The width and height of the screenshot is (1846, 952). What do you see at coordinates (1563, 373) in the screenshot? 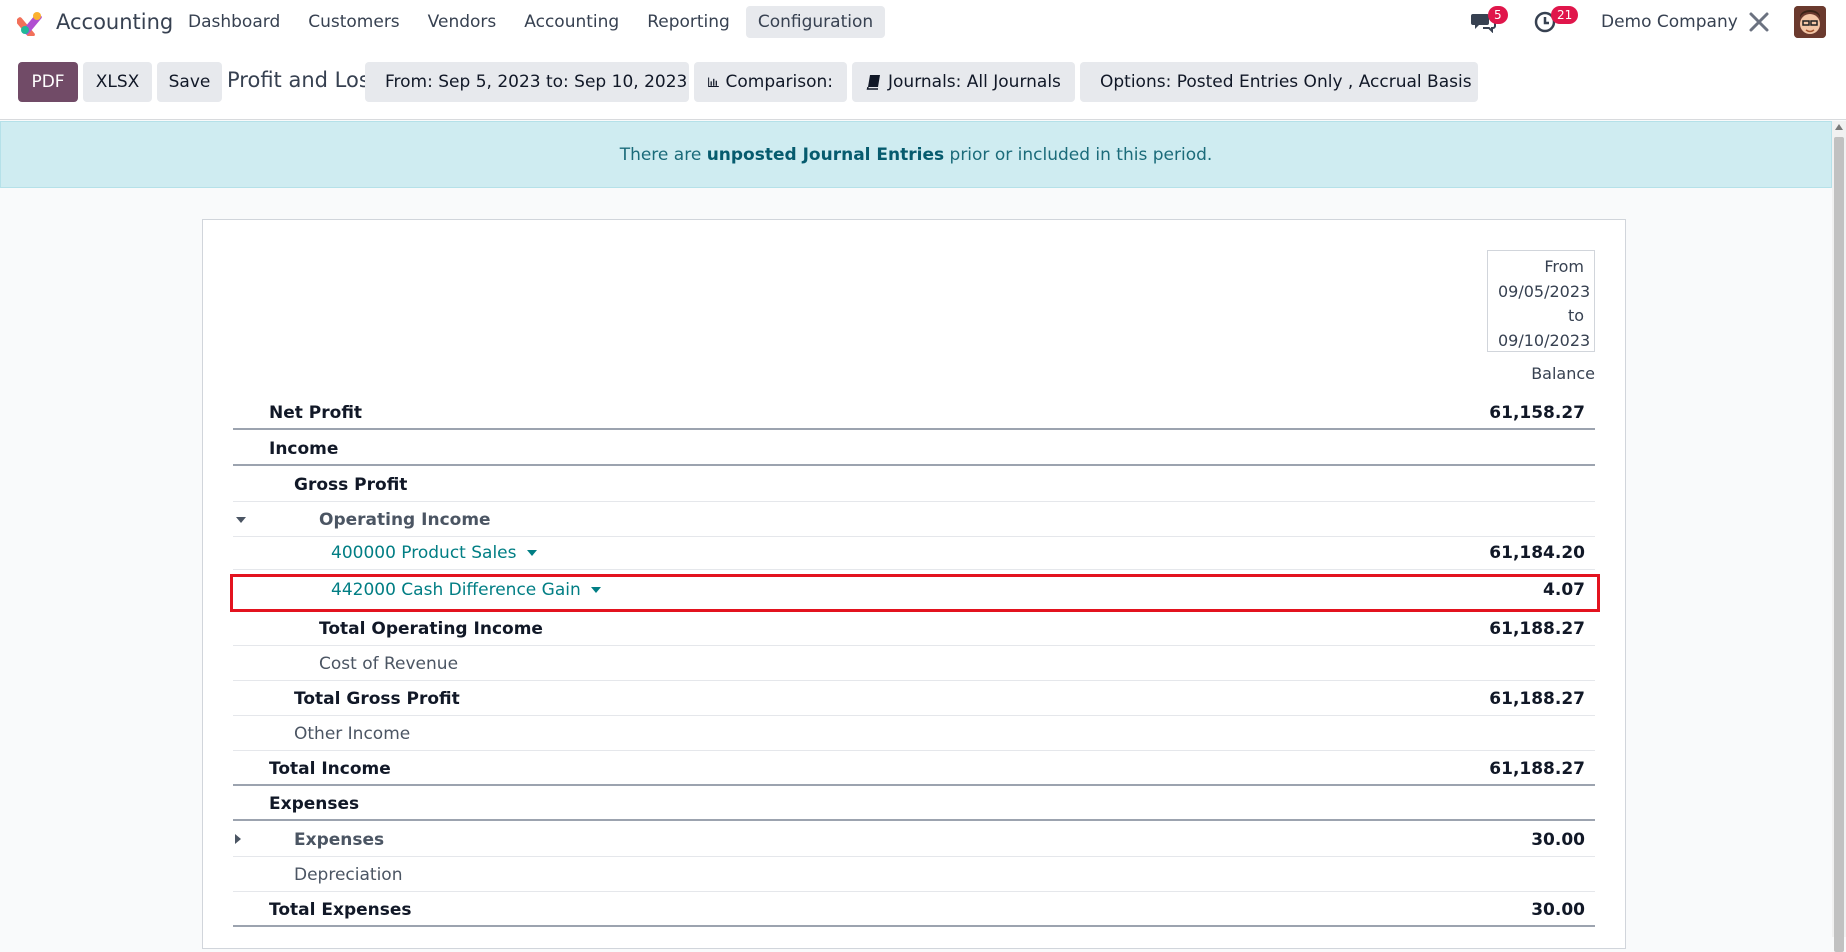
I see `balance-column-header: Balance` at bounding box center [1563, 373].